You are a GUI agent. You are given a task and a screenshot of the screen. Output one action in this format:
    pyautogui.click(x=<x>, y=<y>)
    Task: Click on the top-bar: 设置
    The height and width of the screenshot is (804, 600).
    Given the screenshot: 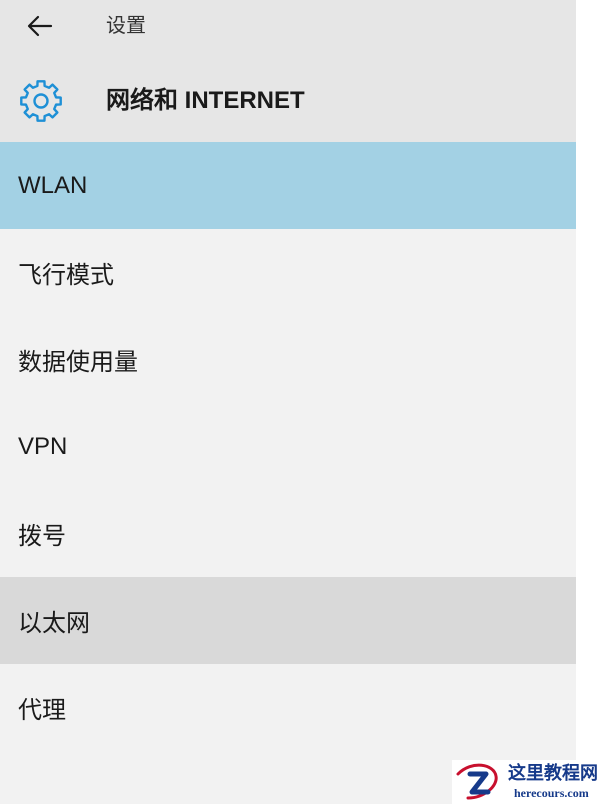 What is the action you would take?
    pyautogui.click(x=288, y=26)
    